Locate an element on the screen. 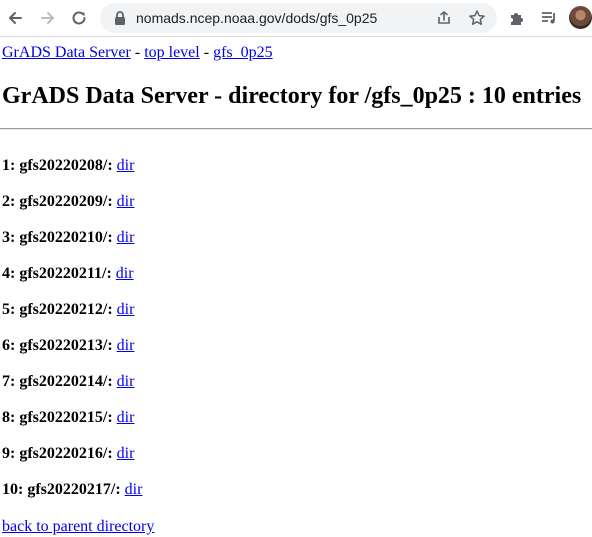 Image resolution: width=592 pixels, height=537 pixels. directory-entry: 5: gfs20220212/: dir is located at coordinates (72, 318).